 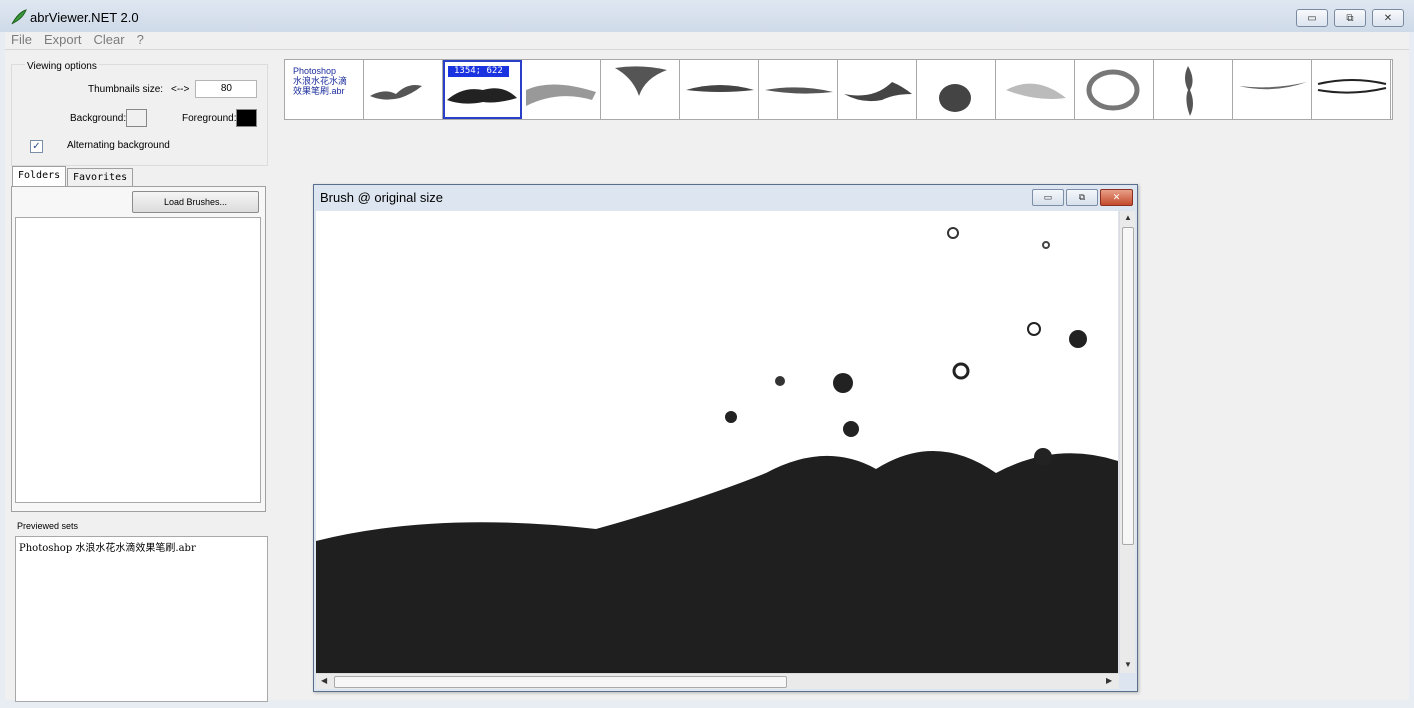 I want to click on set-title-line: 效果笔刷.abr, so click(x=319, y=91).